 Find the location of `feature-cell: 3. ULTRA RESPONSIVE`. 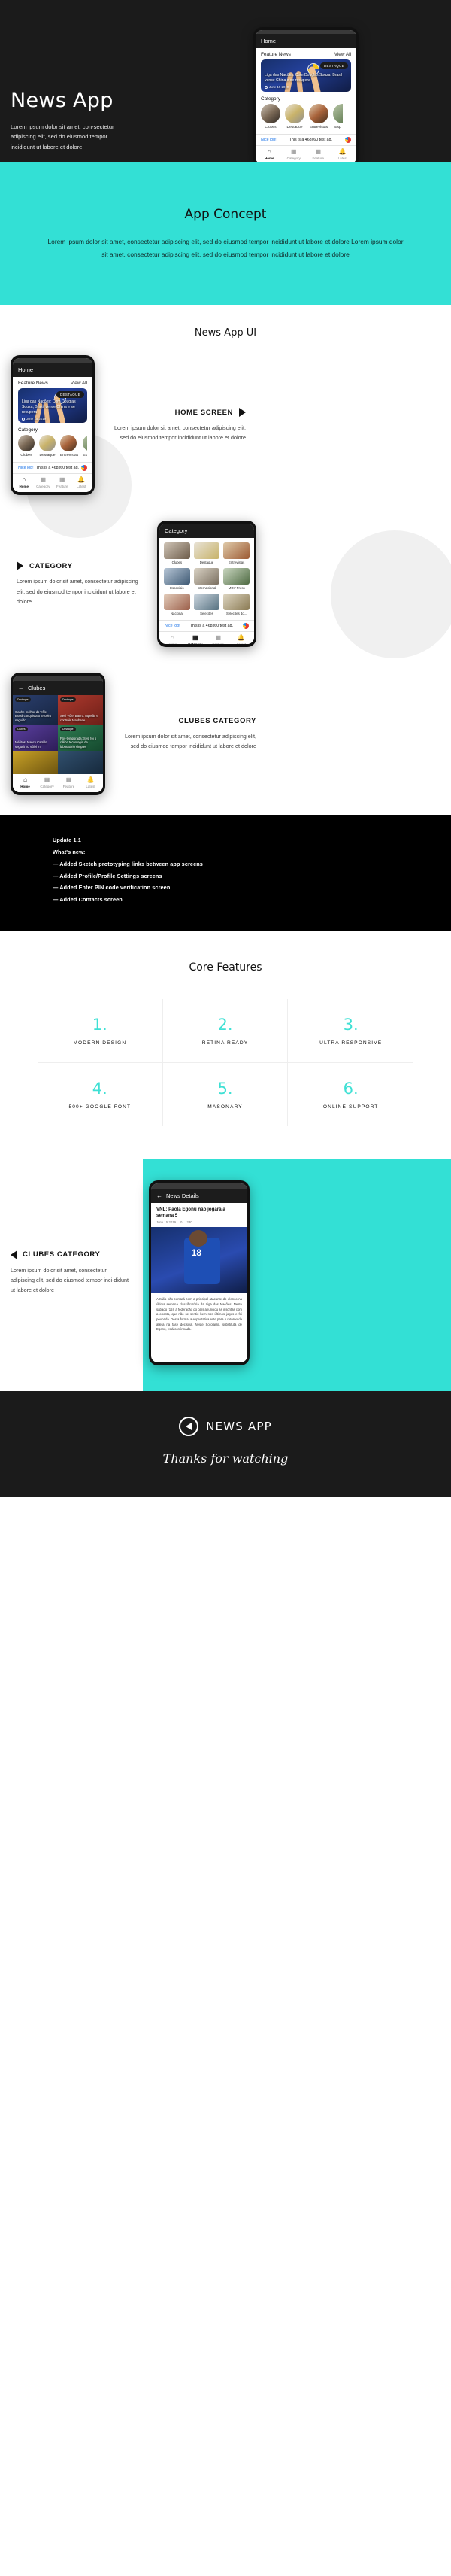

feature-cell: 3. ULTRA RESPONSIVE is located at coordinates (350, 1031).